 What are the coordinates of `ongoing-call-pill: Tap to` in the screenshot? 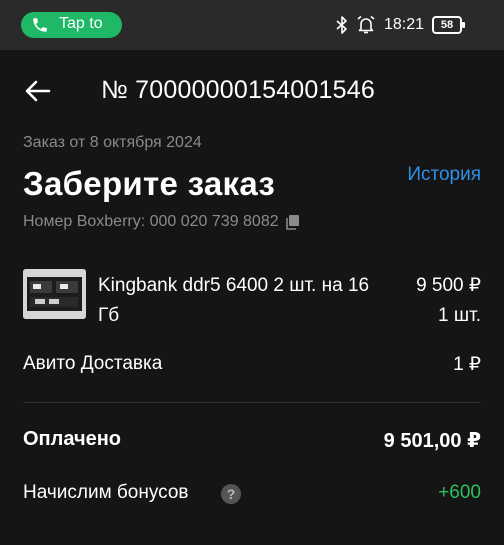 It's located at (71, 25).